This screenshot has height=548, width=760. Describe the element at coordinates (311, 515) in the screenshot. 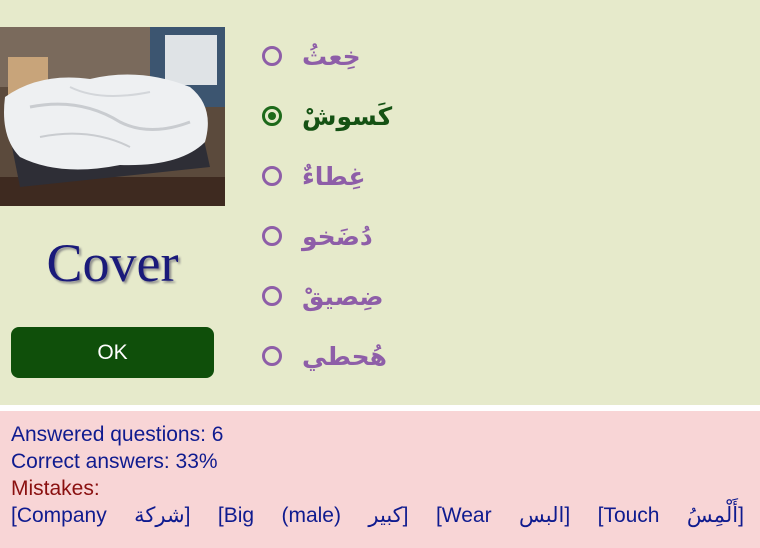

I see `mistake-token: (male)` at that location.